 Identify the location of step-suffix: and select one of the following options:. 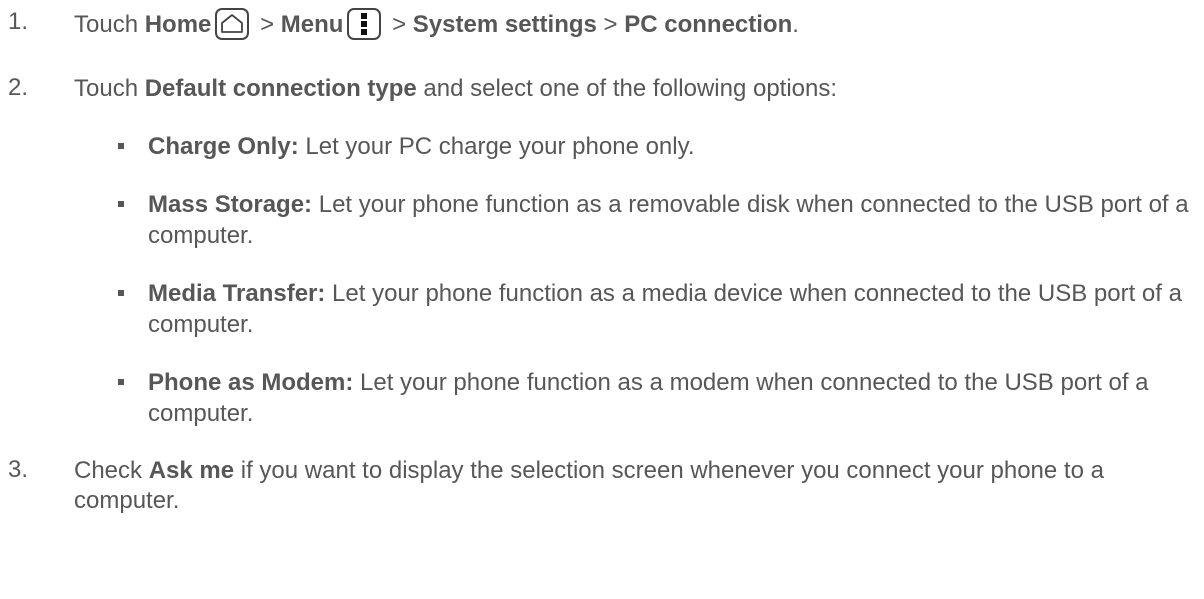
(627, 88).